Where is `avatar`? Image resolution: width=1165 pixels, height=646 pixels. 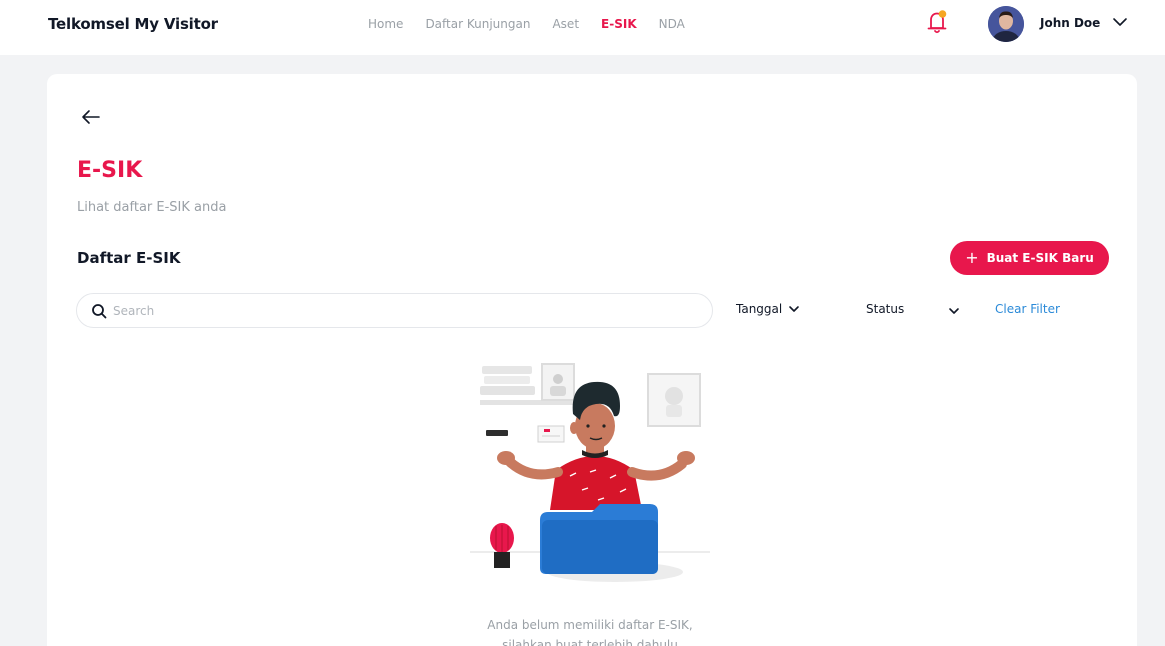 avatar is located at coordinates (1006, 24).